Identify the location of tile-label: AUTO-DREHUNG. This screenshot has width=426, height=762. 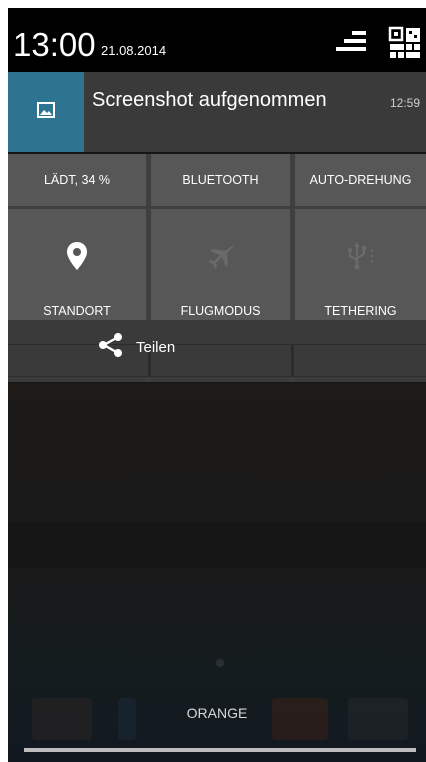
(360, 180).